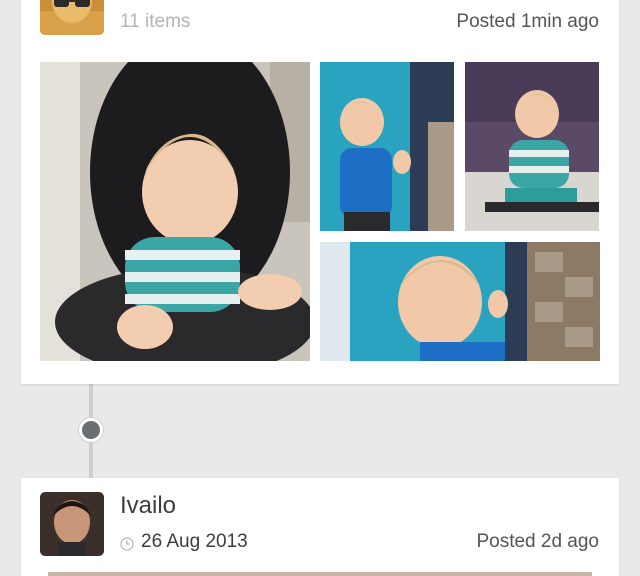  What do you see at coordinates (320, 574) in the screenshot?
I see `photo-strip` at bounding box center [320, 574].